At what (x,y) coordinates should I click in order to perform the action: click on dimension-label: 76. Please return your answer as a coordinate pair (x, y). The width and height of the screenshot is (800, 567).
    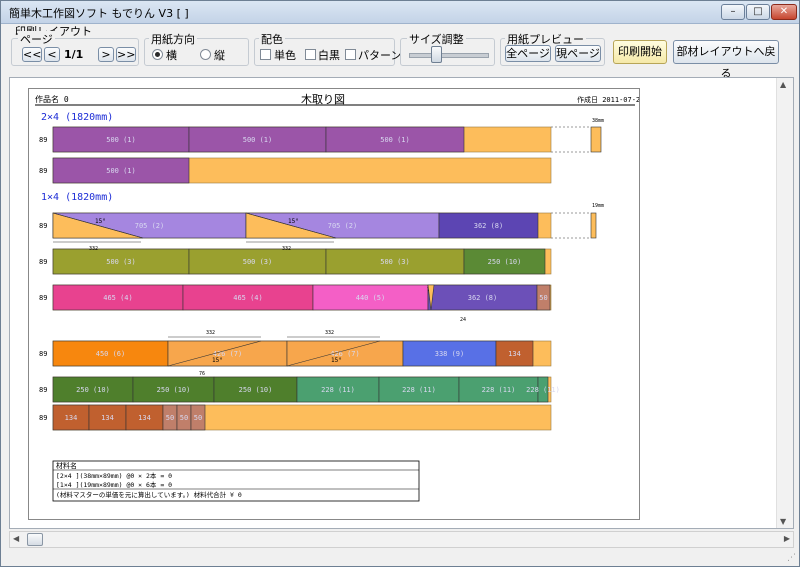
    Looking at the image, I should click on (202, 374).